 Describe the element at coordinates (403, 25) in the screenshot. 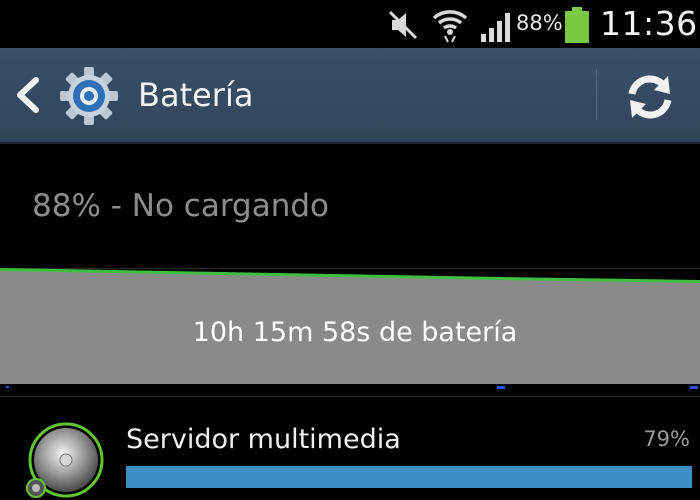

I see `mute-icon` at that location.